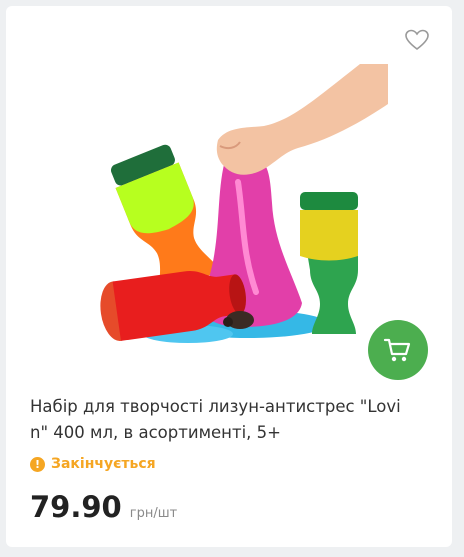 The height and width of the screenshot is (557, 464). I want to click on favorite-button, so click(417, 40).